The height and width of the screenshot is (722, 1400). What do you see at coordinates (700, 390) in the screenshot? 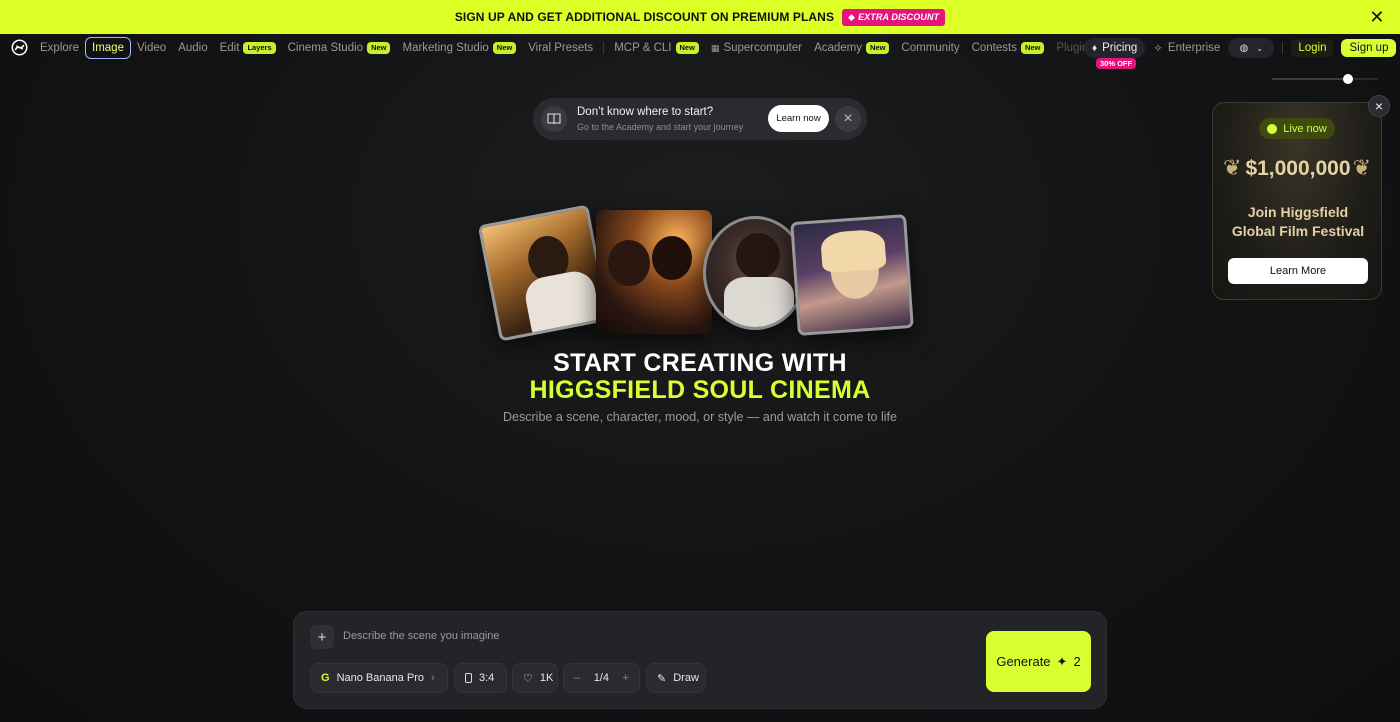
I see `hero-title-line2: HIGGSFIELD SOUL CINEMA` at bounding box center [700, 390].